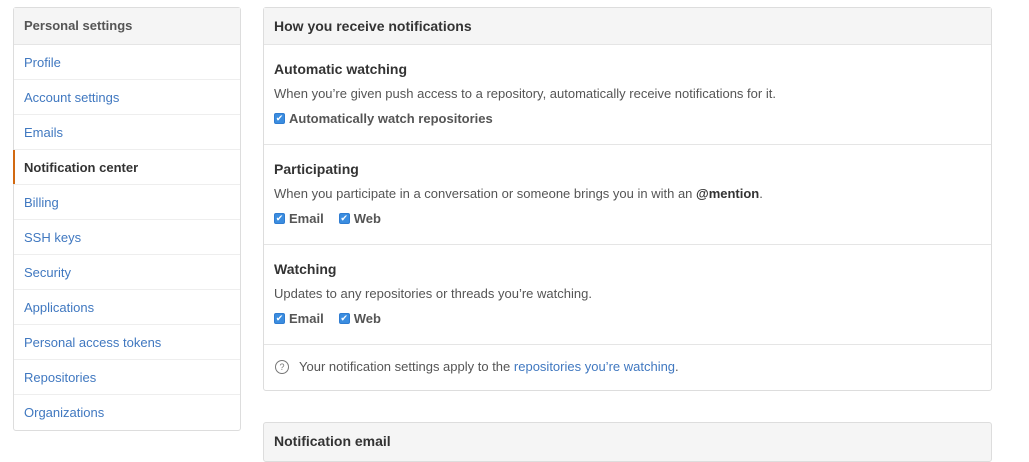 This screenshot has height=462, width=1029. I want to click on sidebar-title: Personal settings, so click(127, 26).